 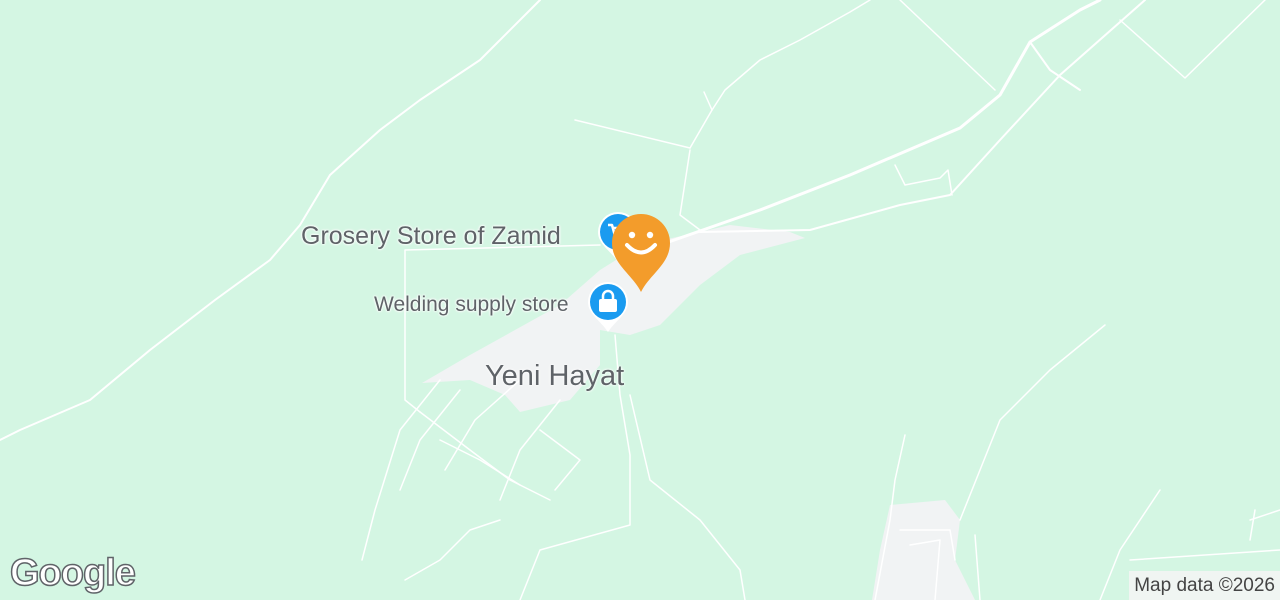 What do you see at coordinates (923, 550) in the screenshot?
I see `urban-area-south` at bounding box center [923, 550].